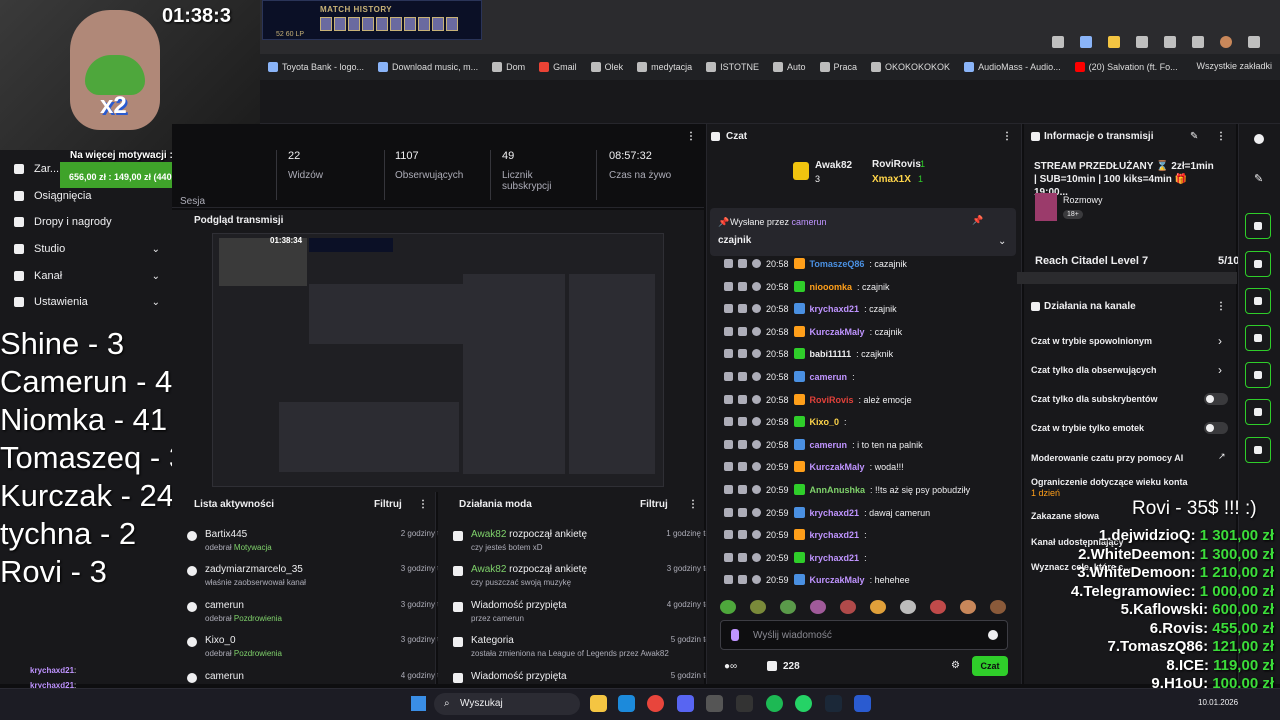  What do you see at coordinates (1258, 338) in the screenshot?
I see `quick-action-chat` at bounding box center [1258, 338].